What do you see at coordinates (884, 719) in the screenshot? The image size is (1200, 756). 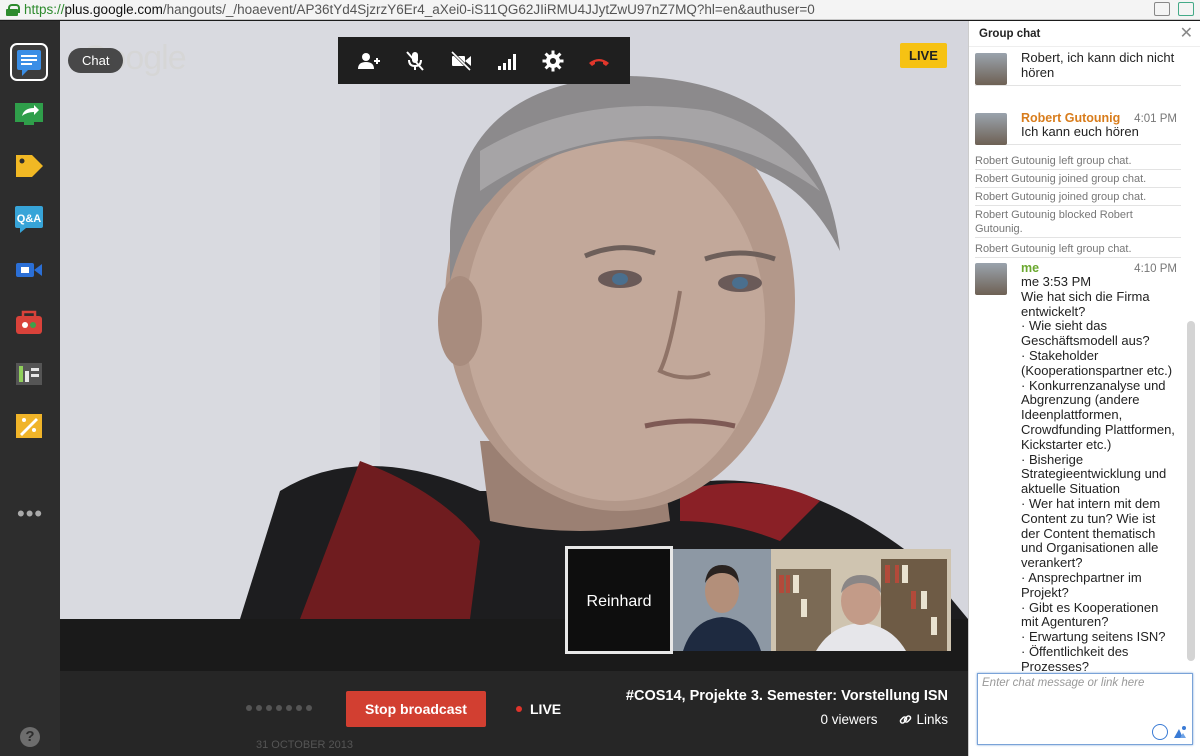 I see `broadcast-meta: 0 viewers Links` at bounding box center [884, 719].